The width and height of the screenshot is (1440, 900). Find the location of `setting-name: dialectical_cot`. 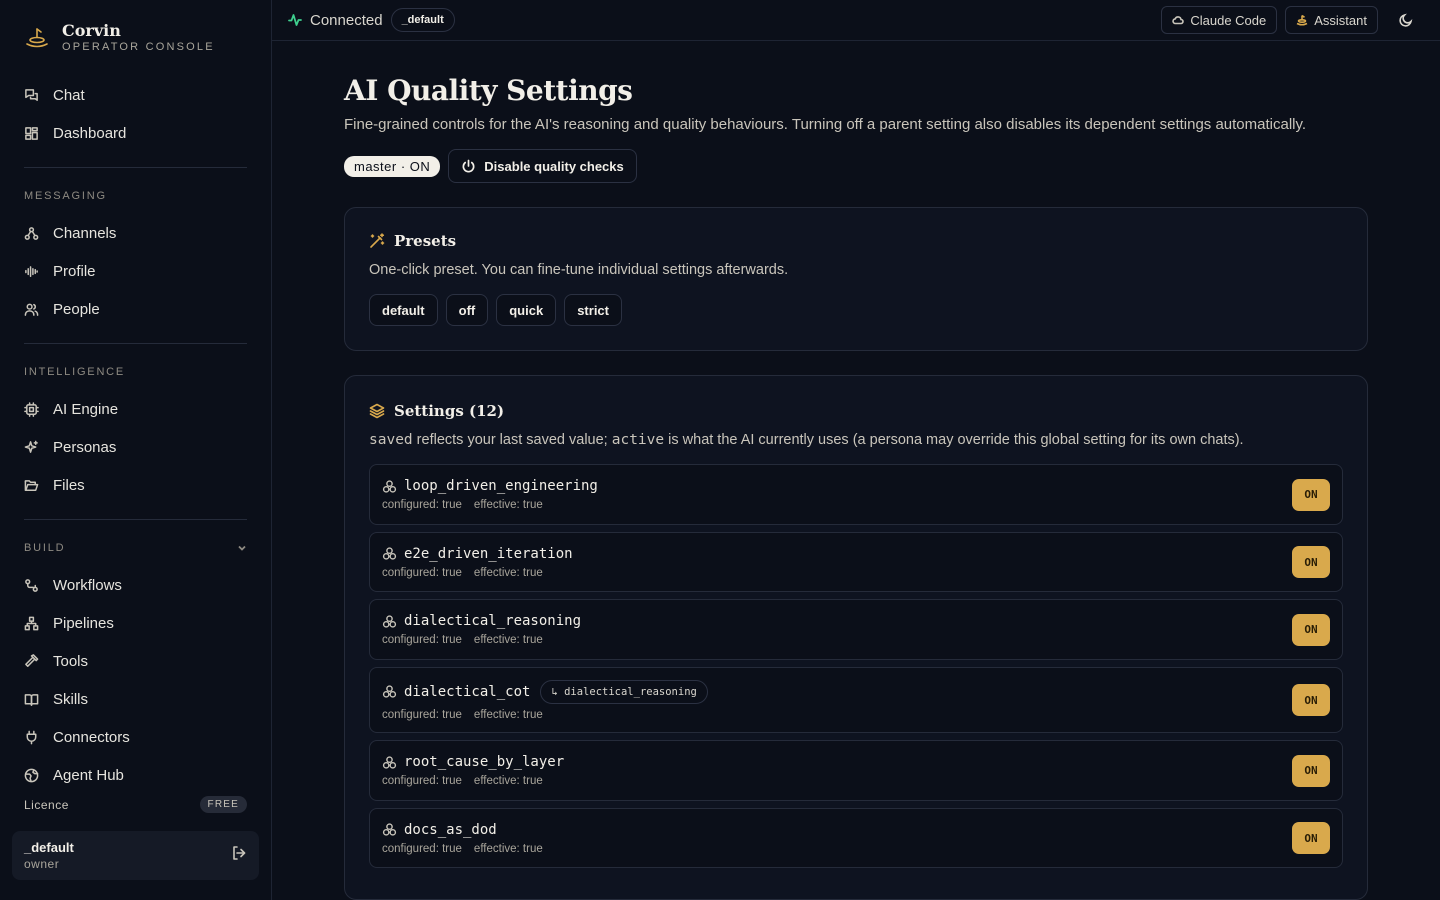

setting-name: dialectical_cot is located at coordinates (467, 691).